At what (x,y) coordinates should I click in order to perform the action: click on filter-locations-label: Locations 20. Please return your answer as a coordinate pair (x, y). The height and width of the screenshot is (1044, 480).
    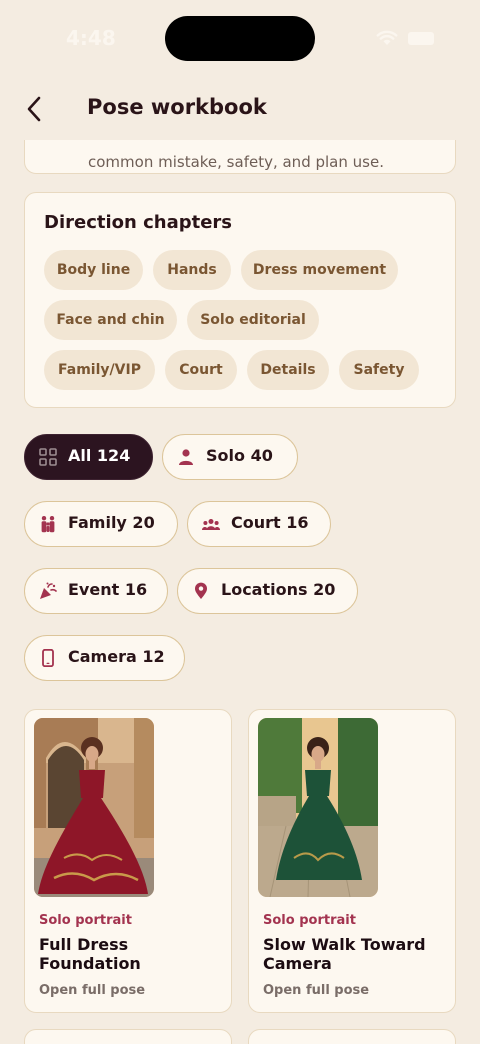
    Looking at the image, I should click on (278, 589).